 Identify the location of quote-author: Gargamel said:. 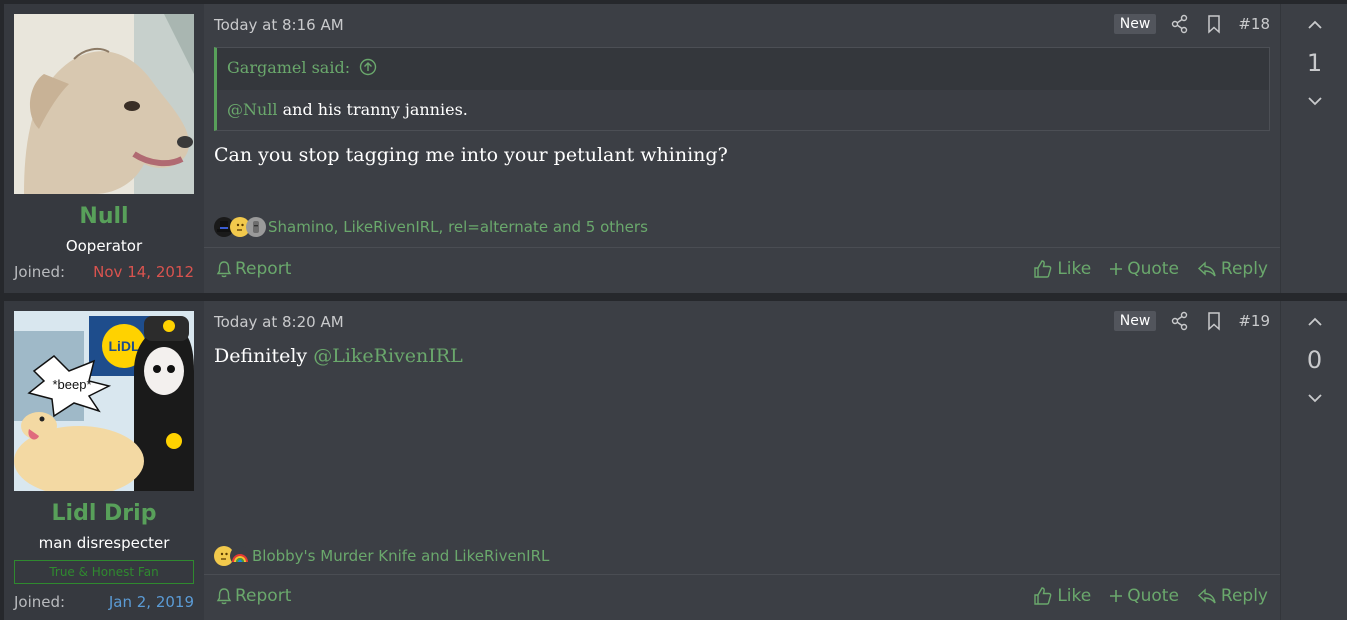
(302, 67).